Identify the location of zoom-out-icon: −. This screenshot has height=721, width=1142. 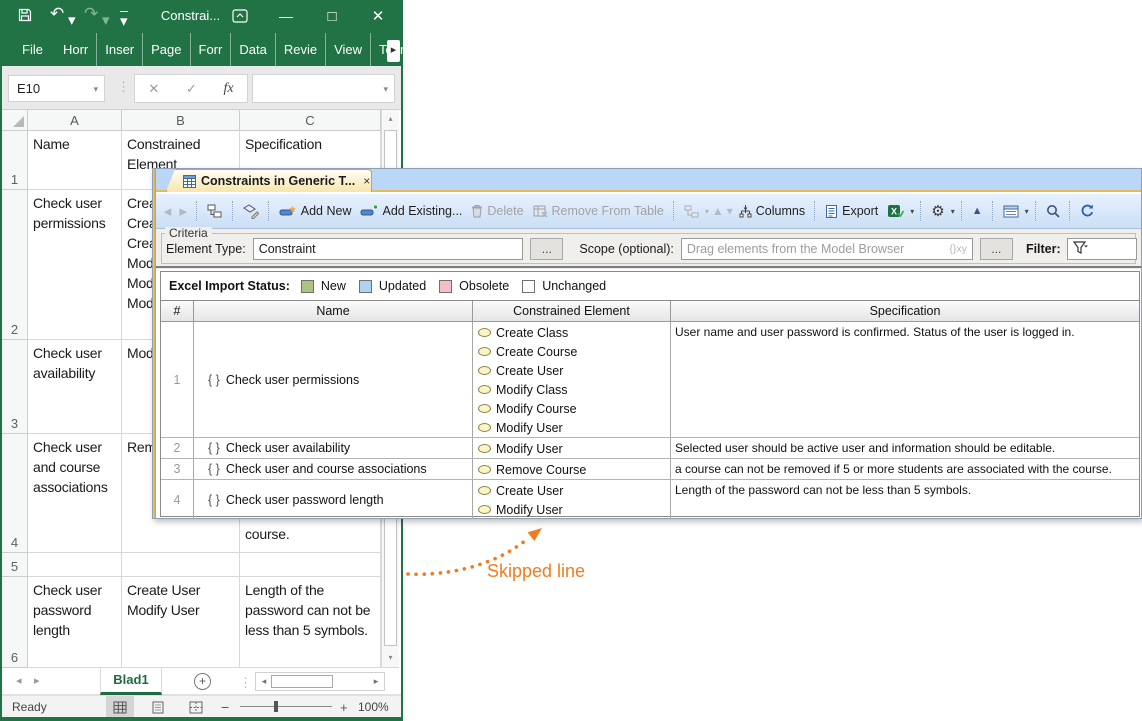
(225, 707).